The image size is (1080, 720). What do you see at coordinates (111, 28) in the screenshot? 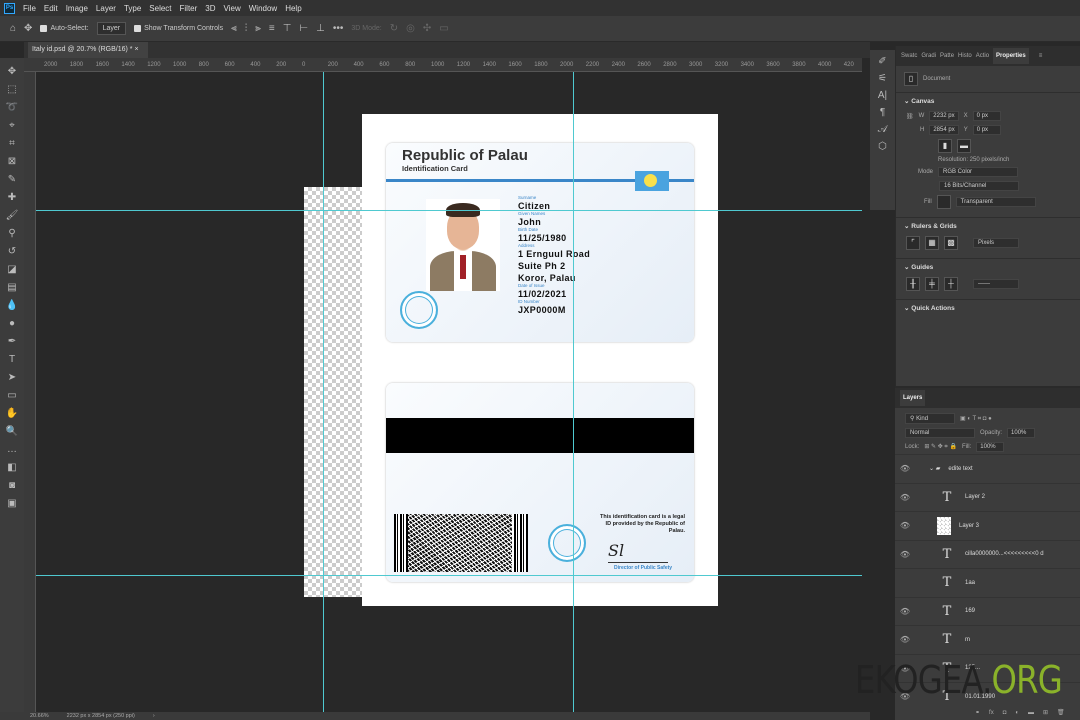
I see `auto-select-dropdown: Layer` at bounding box center [111, 28].